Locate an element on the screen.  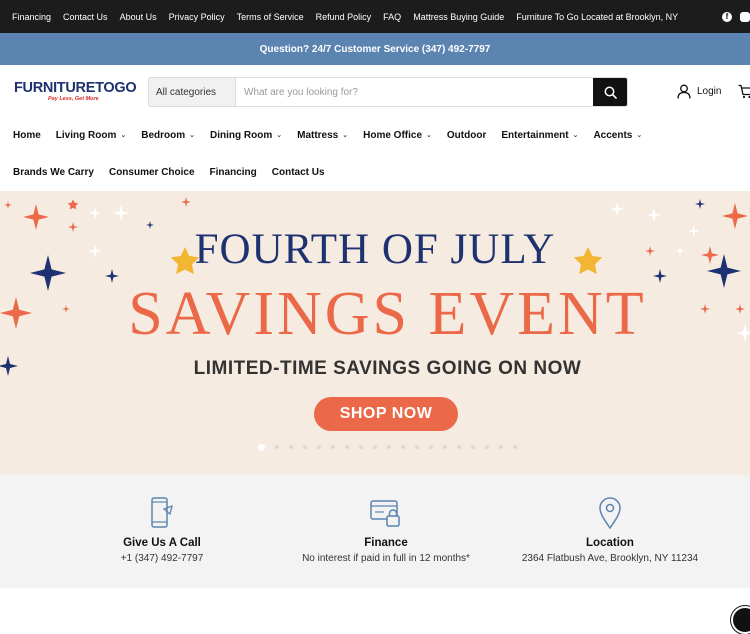
nav-item-contact: Contact Us is located at coordinates (298, 172).